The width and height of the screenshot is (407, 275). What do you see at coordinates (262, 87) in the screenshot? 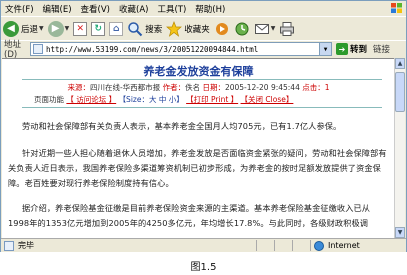
I see `meta-date: 2005-12-20 9:45:44` at bounding box center [262, 87].